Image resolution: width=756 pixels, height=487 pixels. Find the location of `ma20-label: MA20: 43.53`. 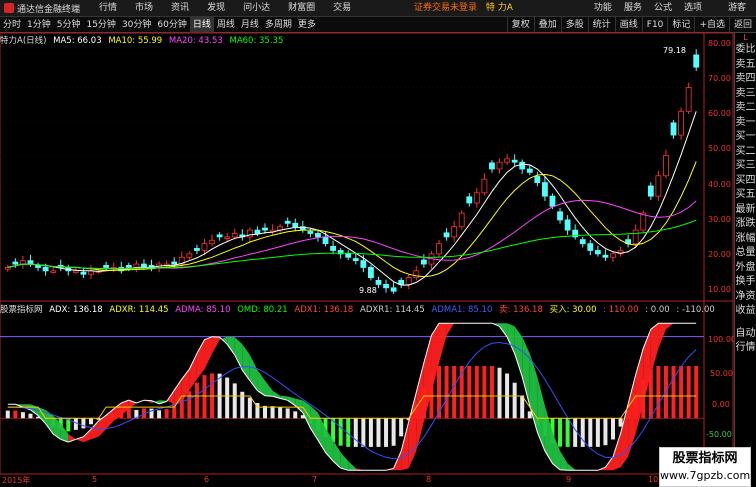

ma20-label: MA20: 43.53 is located at coordinates (195, 41).